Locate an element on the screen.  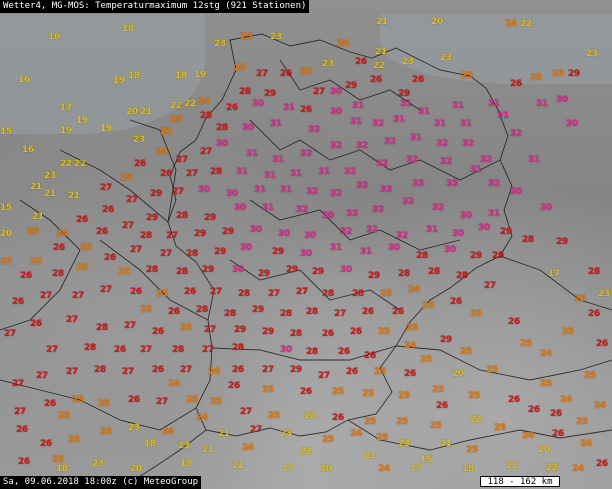
station-value: 33 is located at coordinates (452, 184).